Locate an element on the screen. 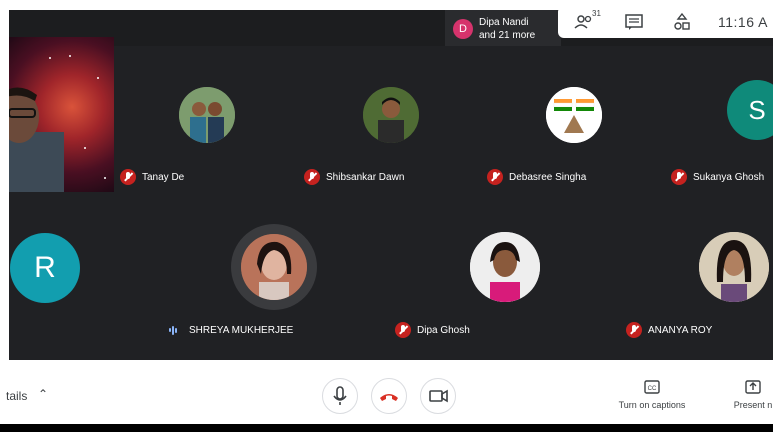 Image resolution: width=773 pixels, height=432 pixels. self-person-silhouette is located at coordinates (36, 139).